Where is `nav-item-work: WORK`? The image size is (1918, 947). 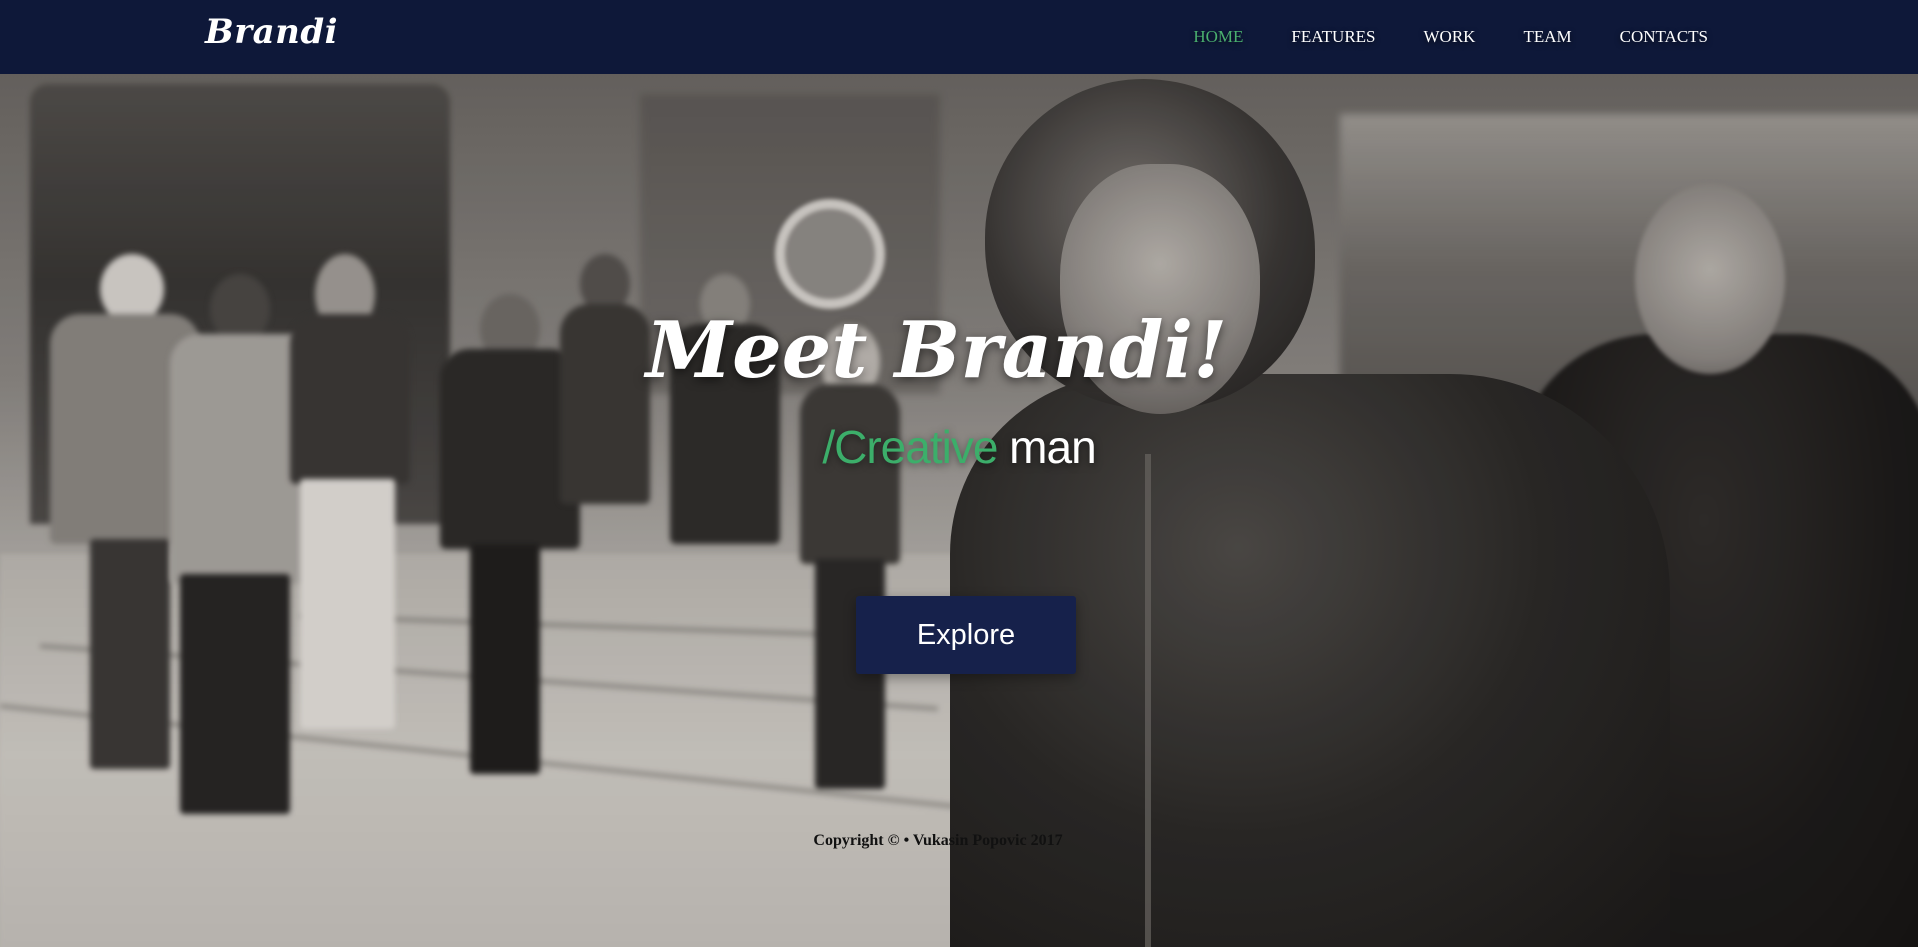 nav-item-work: WORK is located at coordinates (1450, 37).